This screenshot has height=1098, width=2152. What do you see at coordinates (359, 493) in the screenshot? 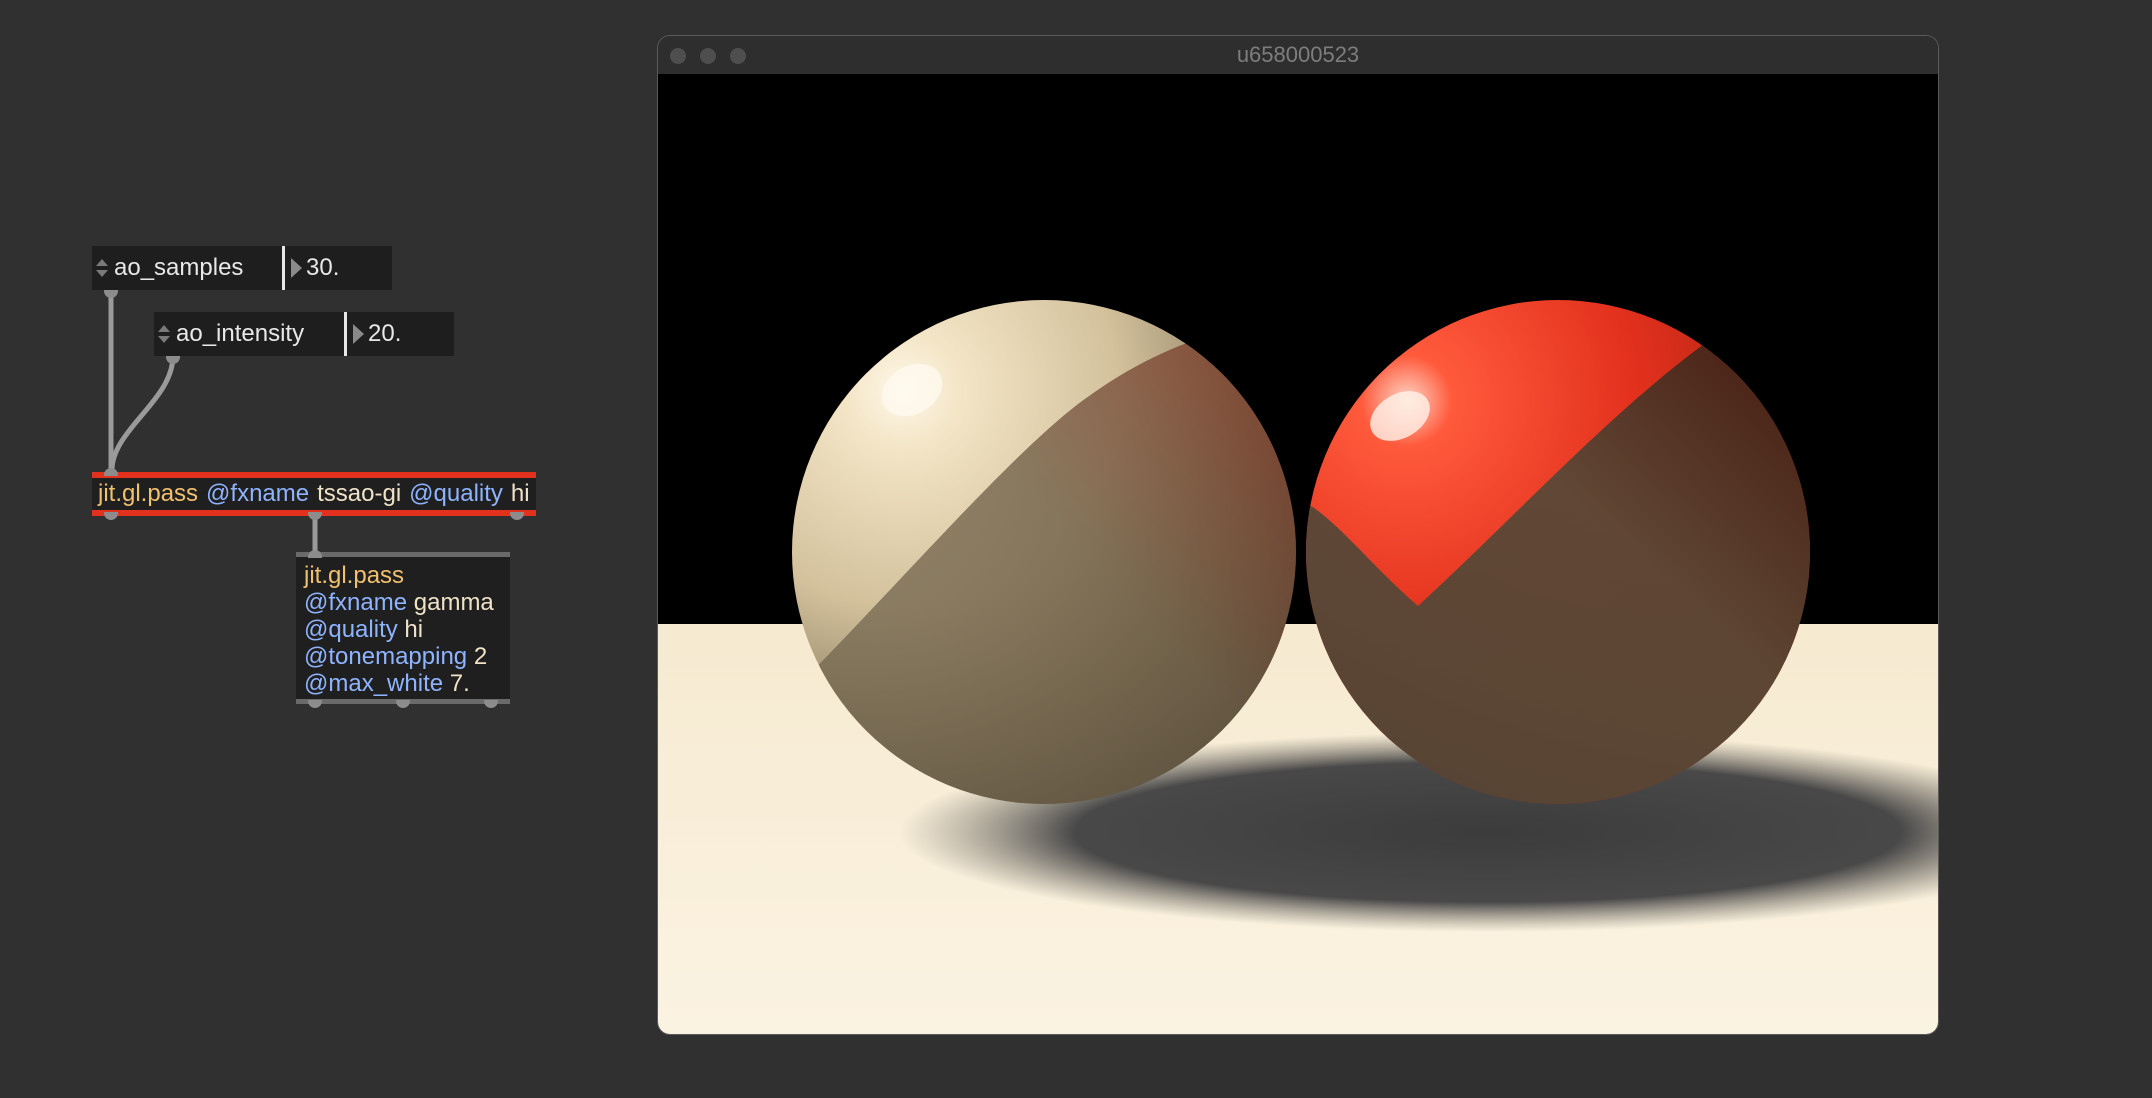
I see `attr-value: tssao-gi` at bounding box center [359, 493].